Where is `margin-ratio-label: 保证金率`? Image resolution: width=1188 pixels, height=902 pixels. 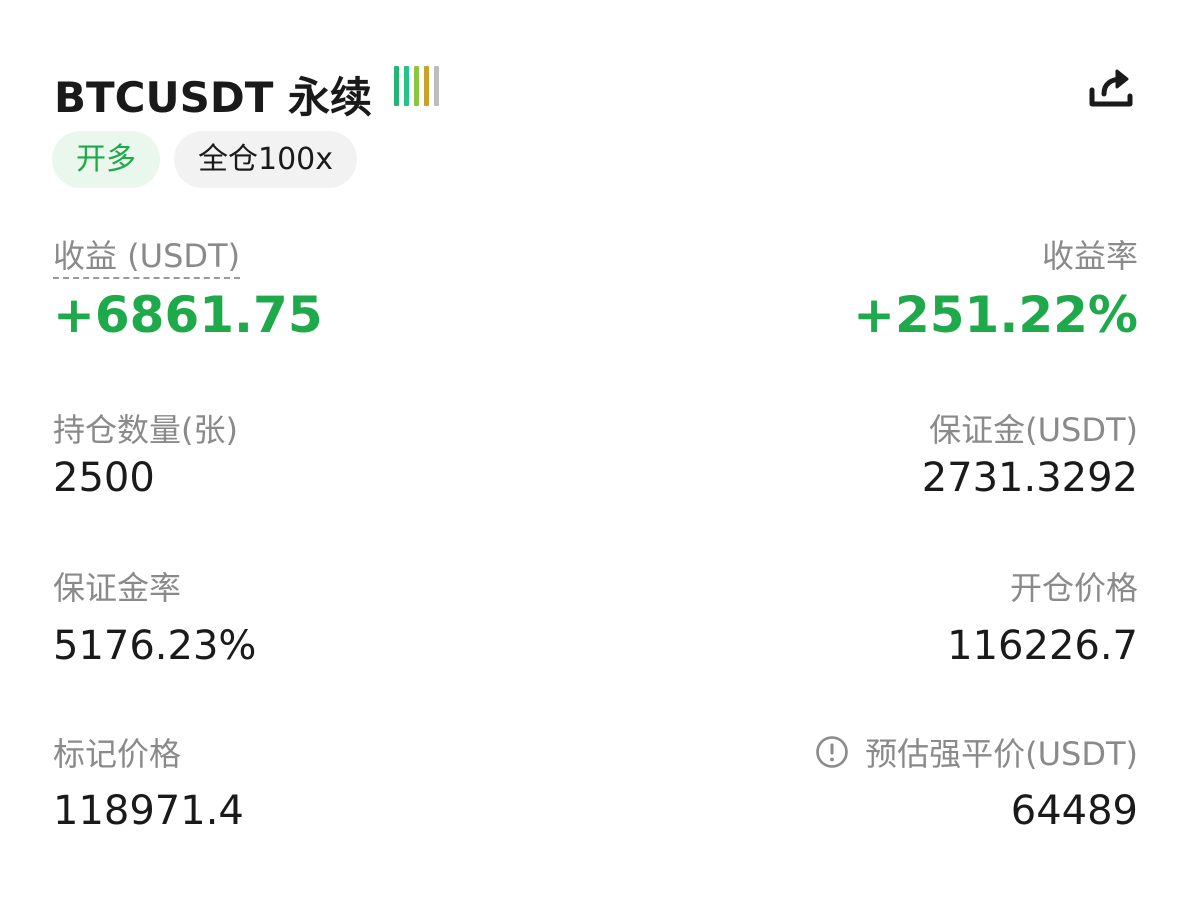
margin-ratio-label: 保证金率 is located at coordinates (117, 588).